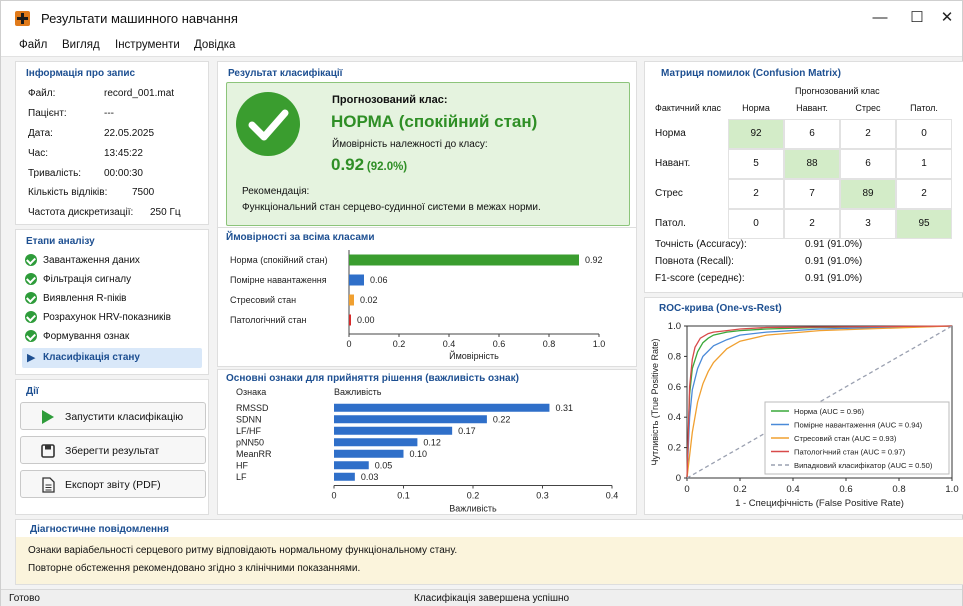  Describe the element at coordinates (254, 454) in the screenshot. I see `feature-label: MeanRR` at that location.